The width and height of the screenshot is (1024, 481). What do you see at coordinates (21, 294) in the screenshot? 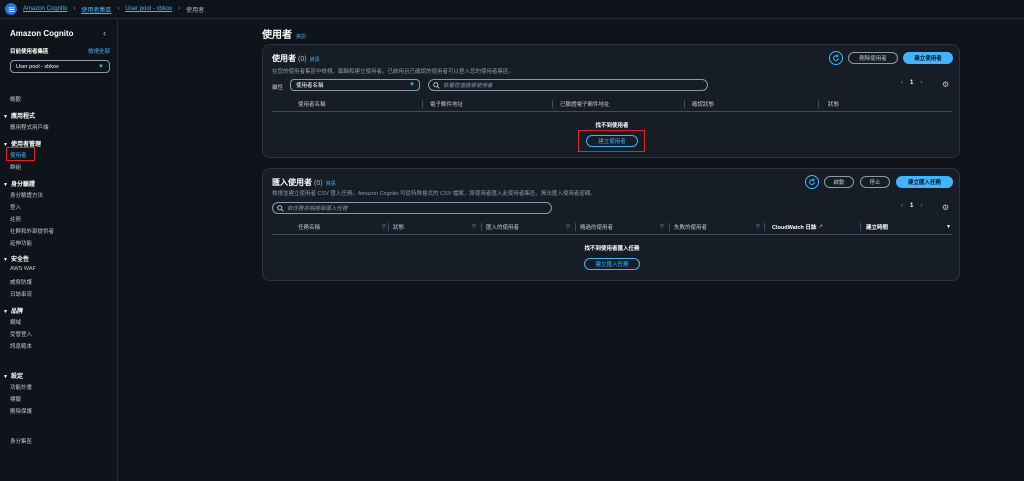
I see `sidebar-item-log-streaming: 日誌串流` at bounding box center [21, 294].